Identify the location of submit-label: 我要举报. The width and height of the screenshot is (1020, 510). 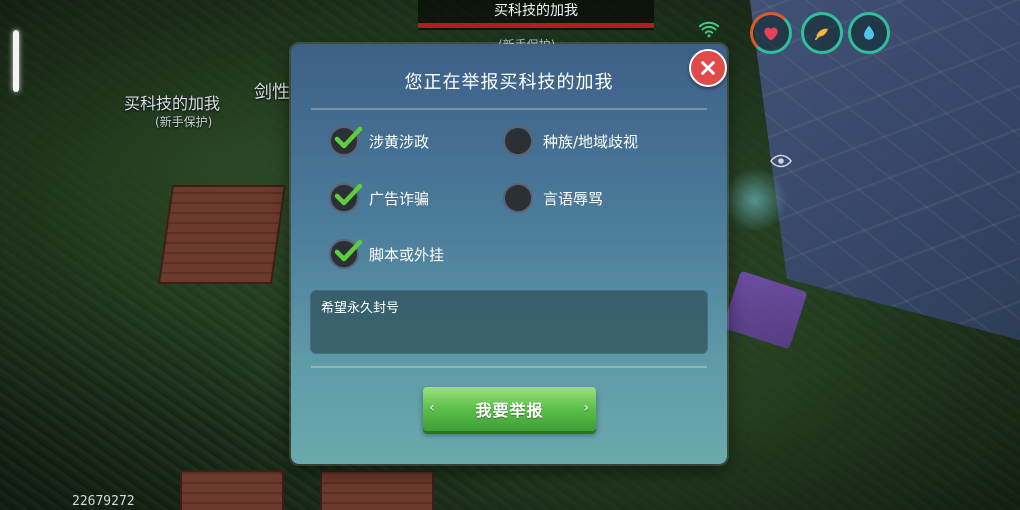
(509, 410).